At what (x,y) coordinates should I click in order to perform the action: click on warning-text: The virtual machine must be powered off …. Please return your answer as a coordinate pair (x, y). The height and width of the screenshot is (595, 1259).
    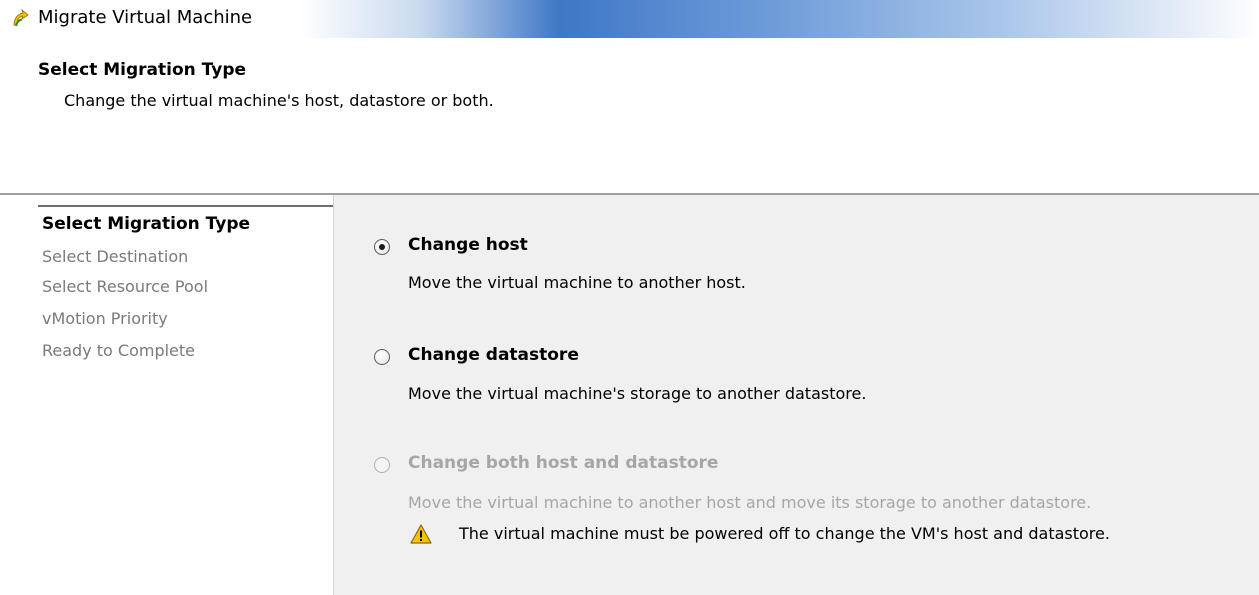
    Looking at the image, I should click on (784, 533).